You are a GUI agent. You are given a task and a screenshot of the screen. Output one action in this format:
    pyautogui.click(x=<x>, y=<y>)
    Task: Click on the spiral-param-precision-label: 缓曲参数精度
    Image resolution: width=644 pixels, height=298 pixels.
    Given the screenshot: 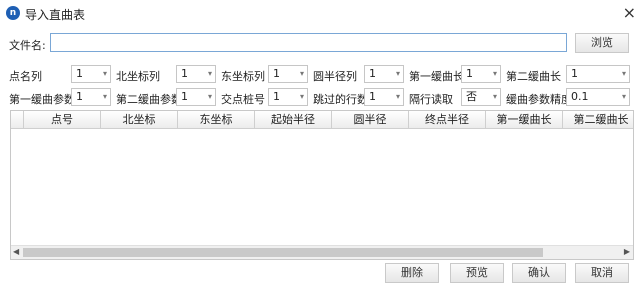 What is the action you would take?
    pyautogui.click(x=539, y=99)
    